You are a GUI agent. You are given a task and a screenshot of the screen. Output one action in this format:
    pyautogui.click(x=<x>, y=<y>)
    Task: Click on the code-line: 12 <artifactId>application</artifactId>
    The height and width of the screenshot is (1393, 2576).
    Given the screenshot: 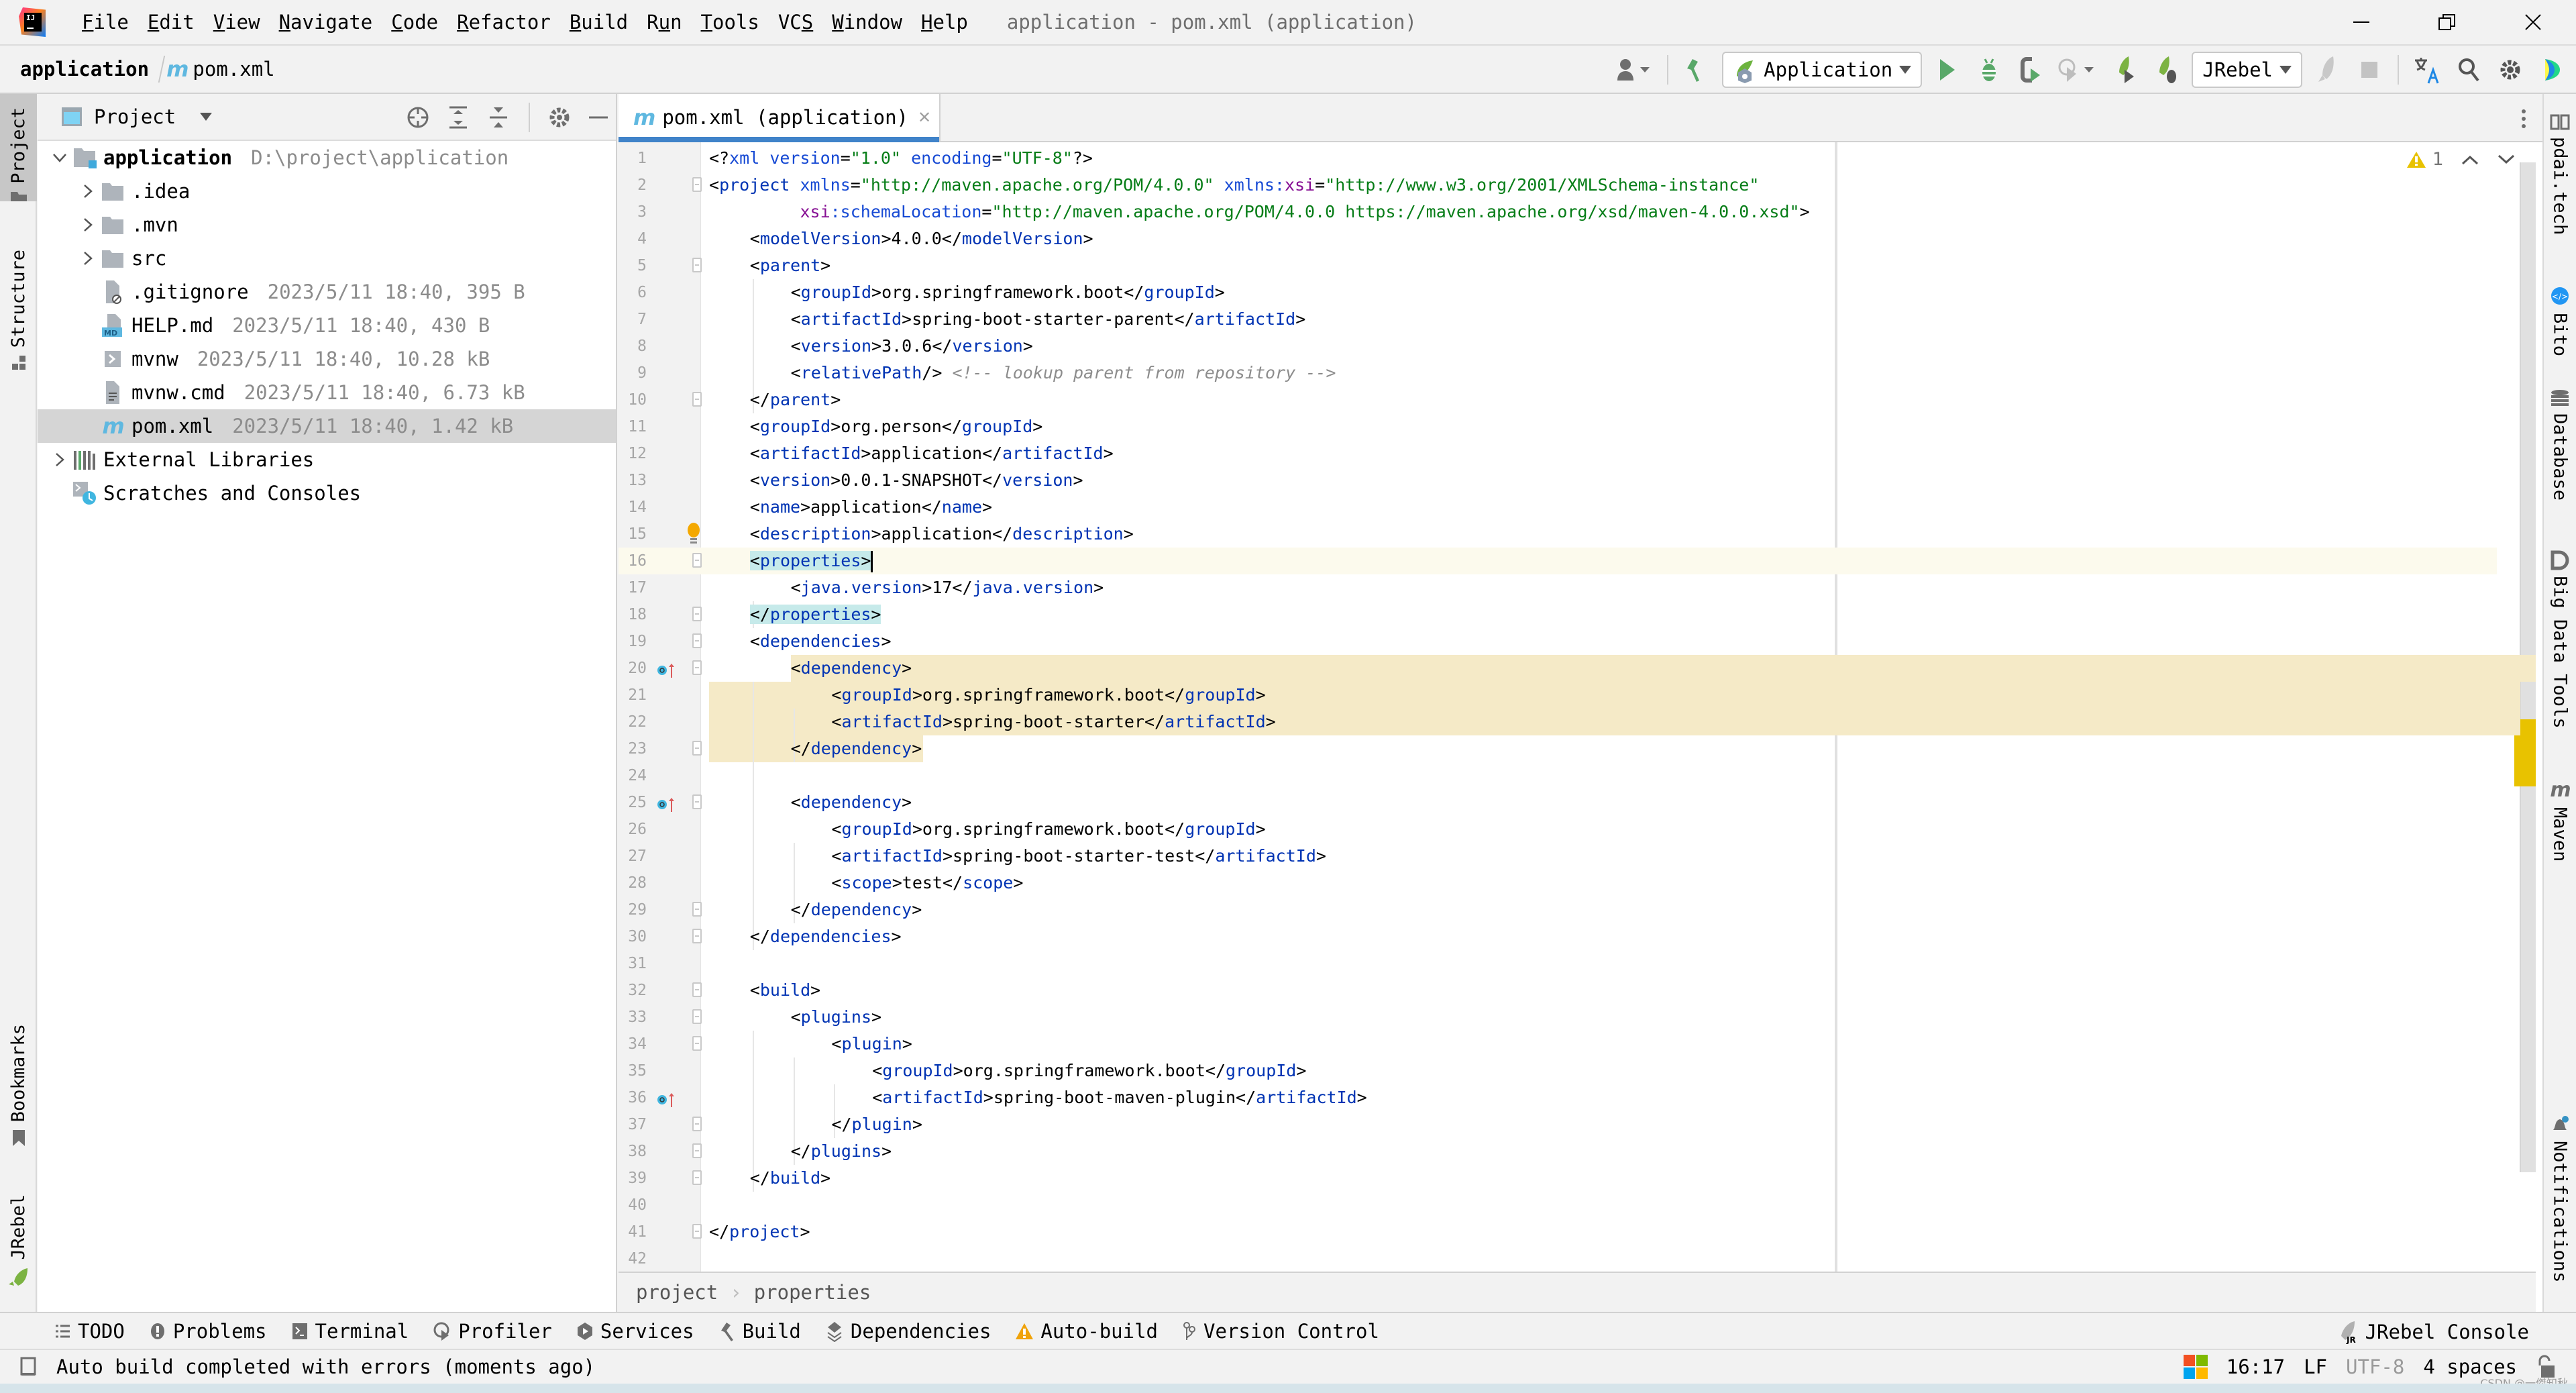 What is the action you would take?
    pyautogui.click(x=1558, y=453)
    